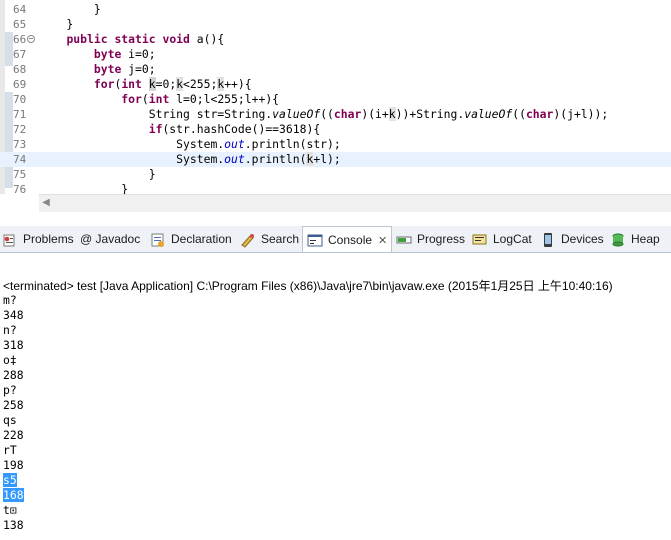 This screenshot has width=671, height=540. I want to click on console-output-text: 198, so click(13, 465).